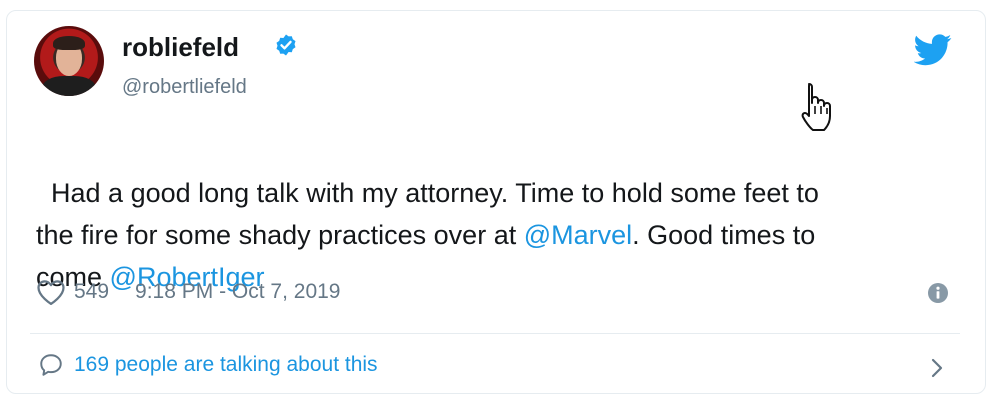 The image size is (994, 400). I want to click on mention-marvel: @Marvel, so click(578, 235).